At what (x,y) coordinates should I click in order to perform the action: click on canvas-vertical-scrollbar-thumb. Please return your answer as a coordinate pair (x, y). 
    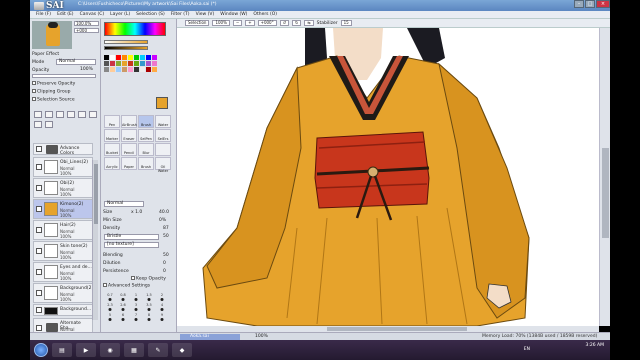
    Looking at the image, I should click on (605, 193).